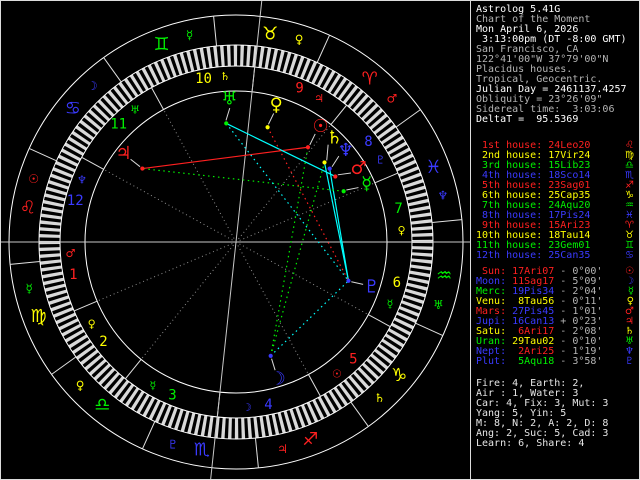 This screenshot has height=480, width=640. I want to click on house-ruler-icon: ☉, so click(337, 373).